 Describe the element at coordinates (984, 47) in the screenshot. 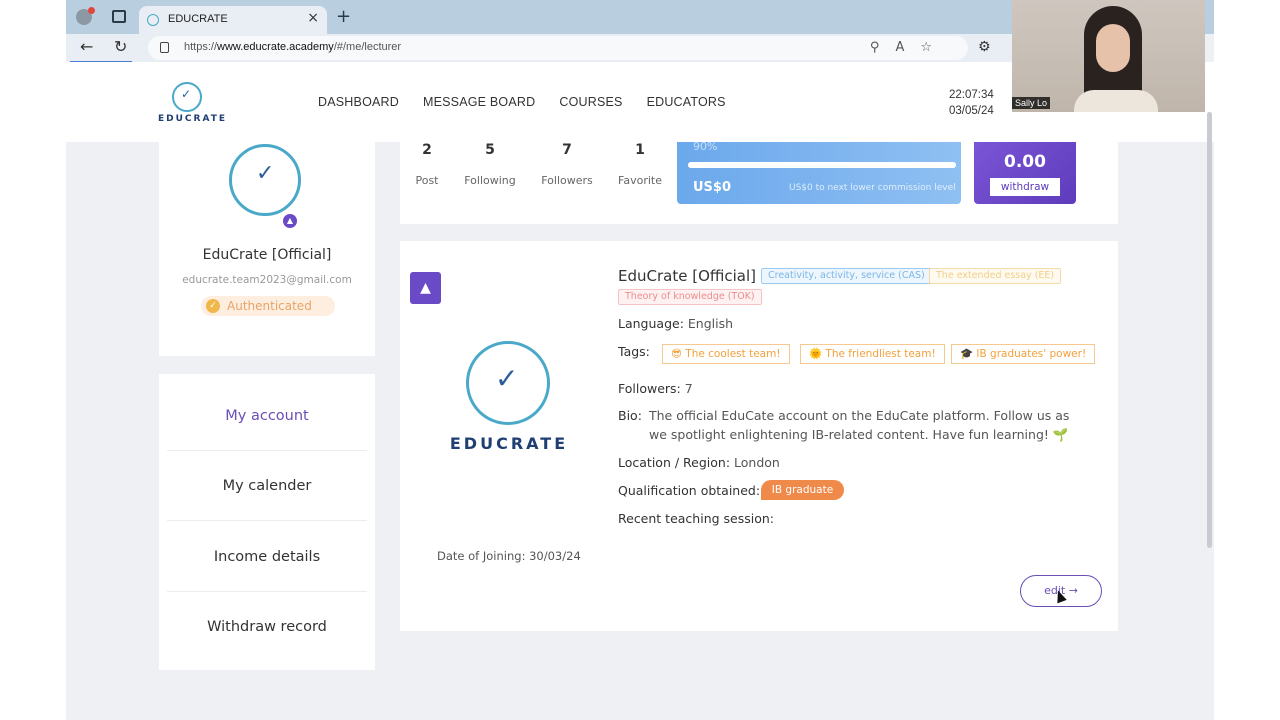

I see `extensions-icon: ⚙` at that location.